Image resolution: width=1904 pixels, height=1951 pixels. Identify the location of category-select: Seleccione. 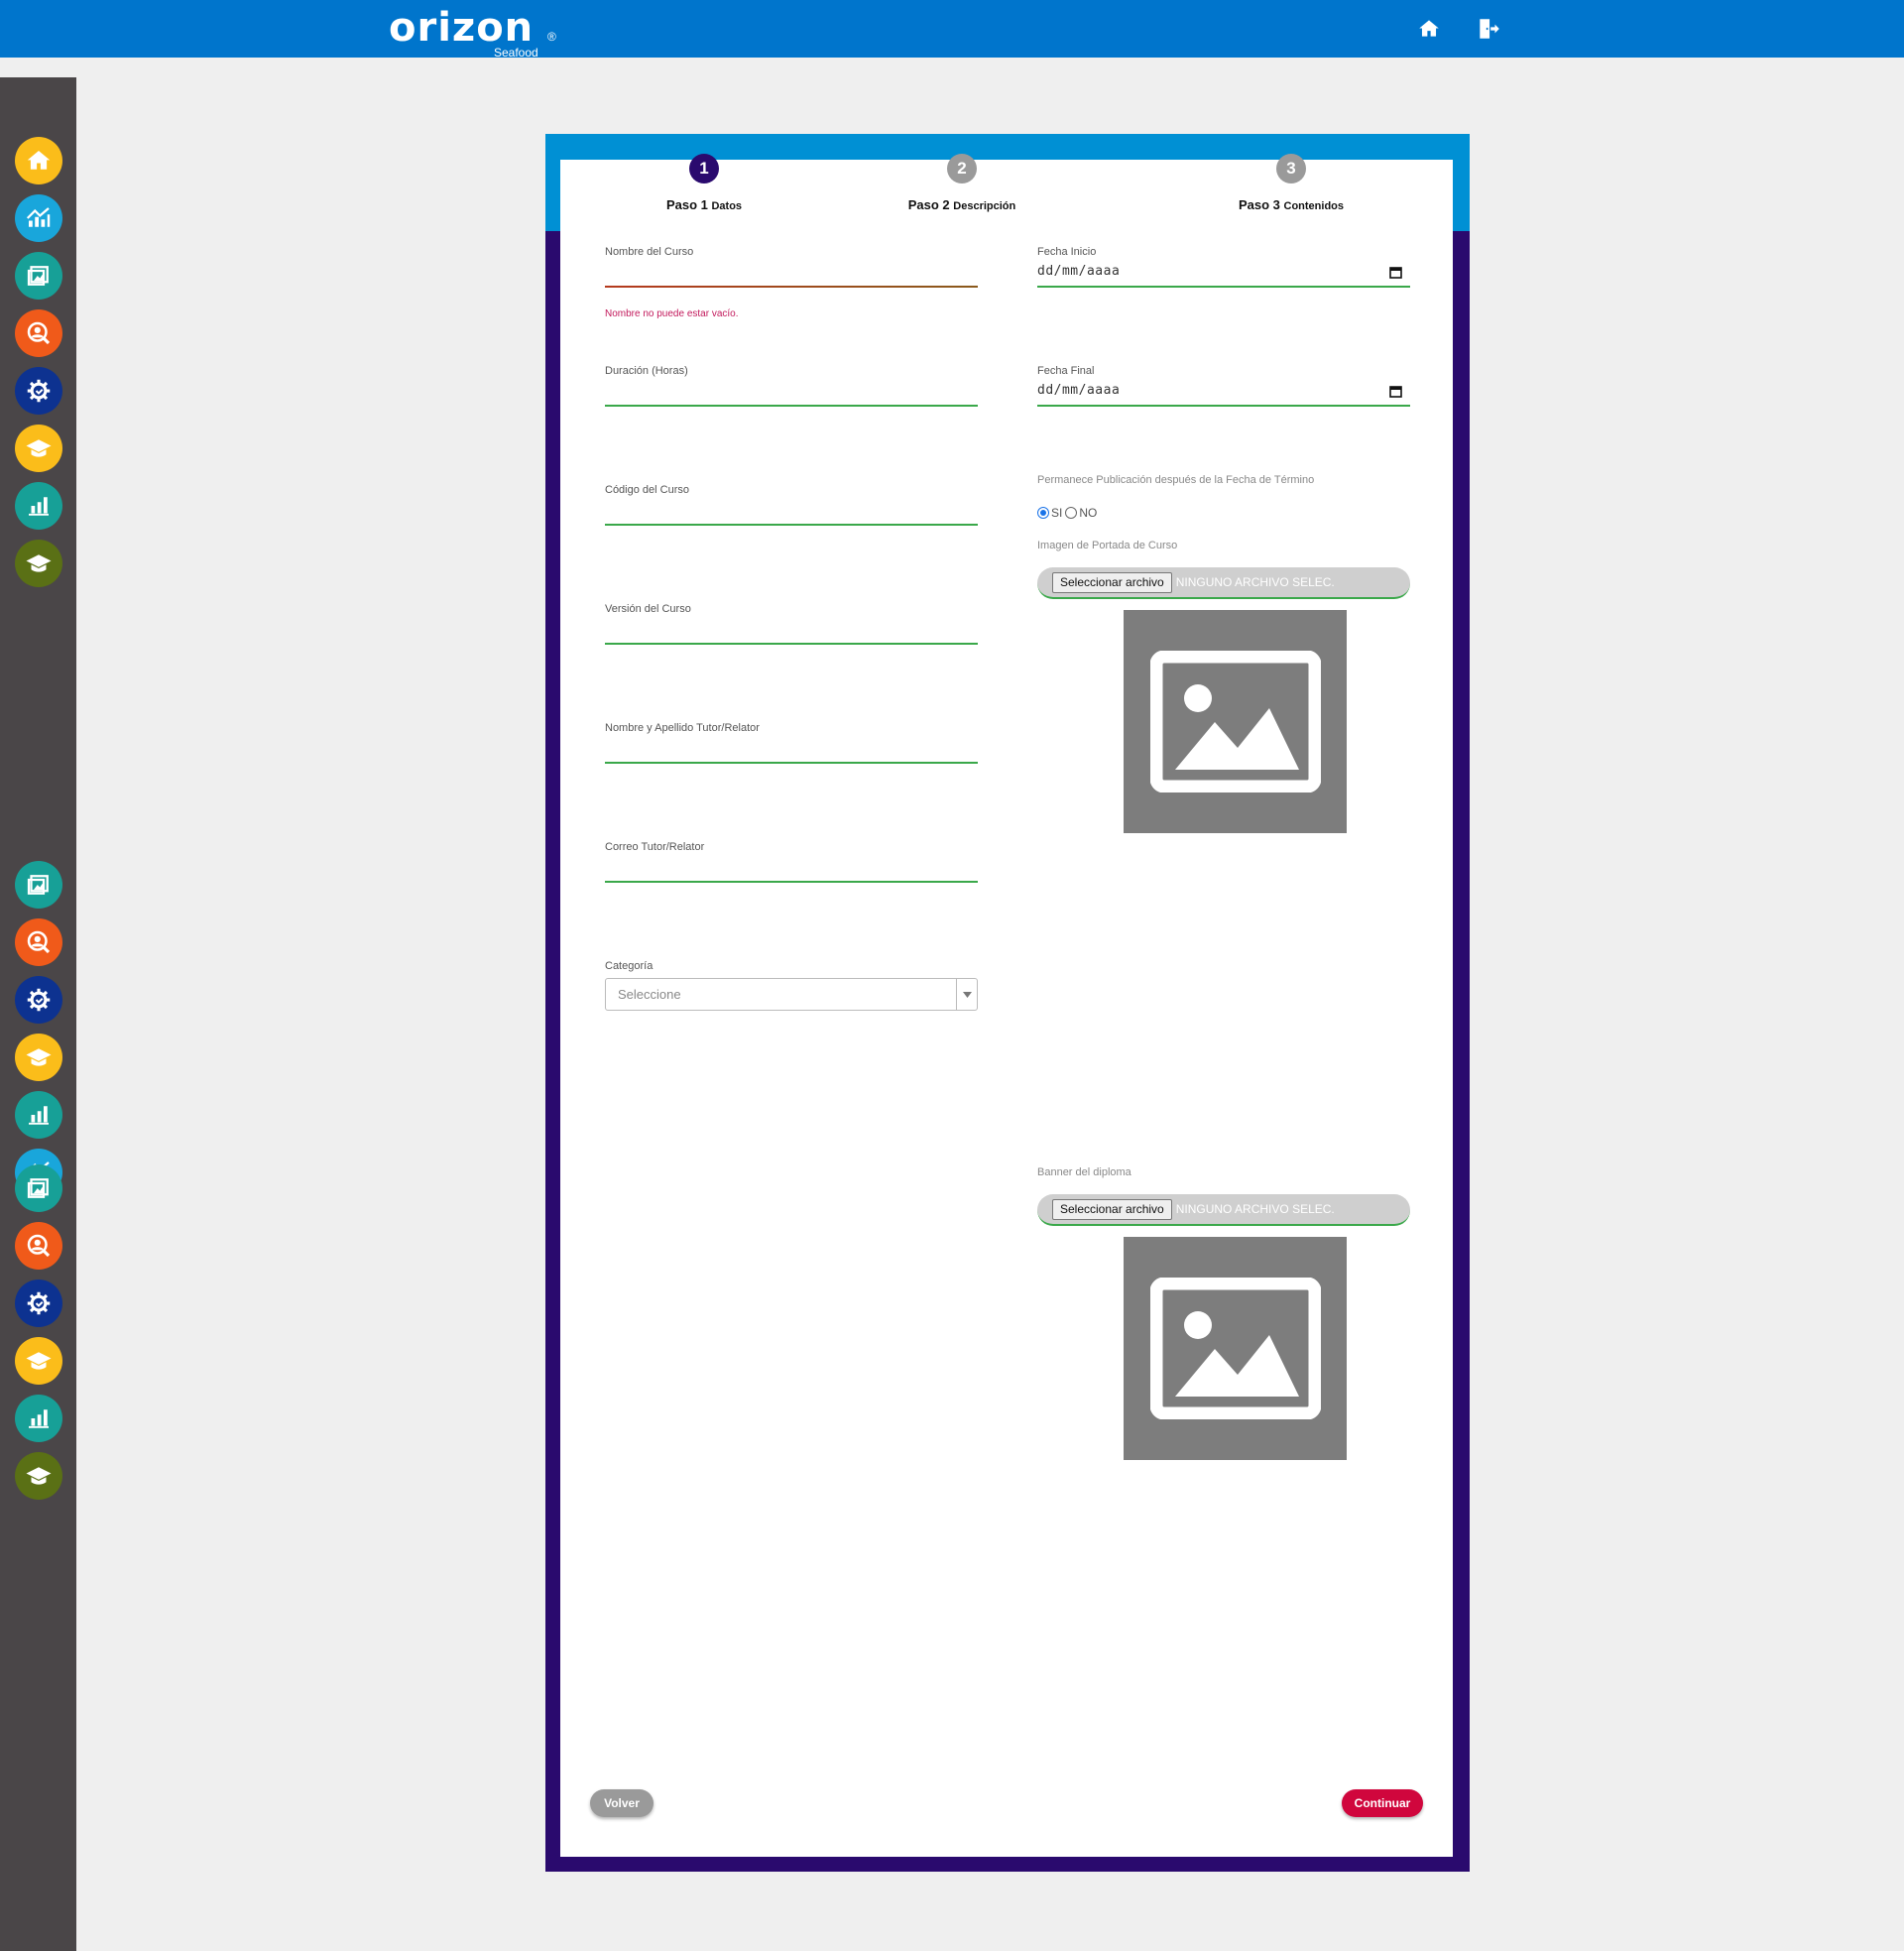
(791, 994).